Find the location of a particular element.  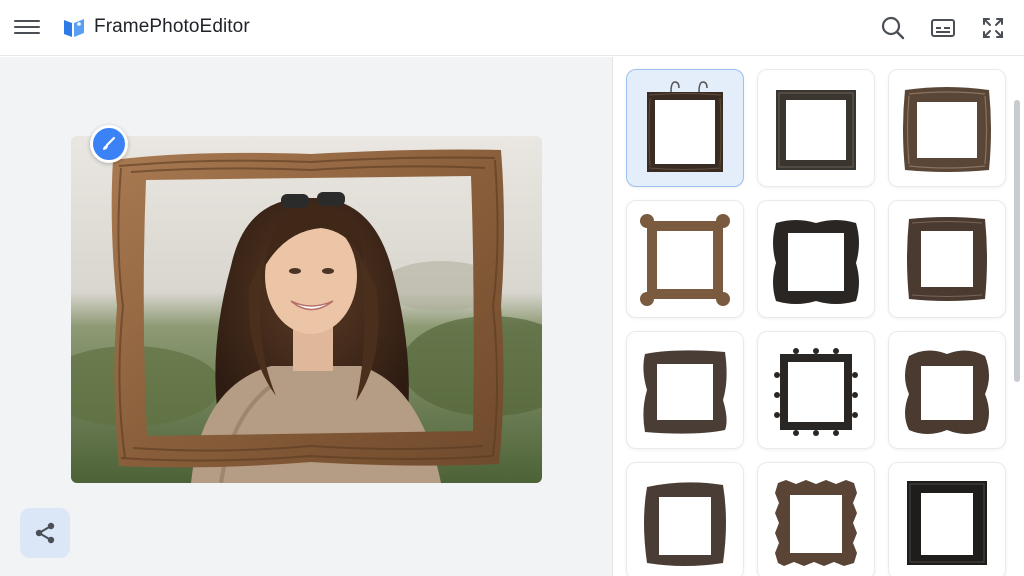

menu-icon is located at coordinates (27, 28).